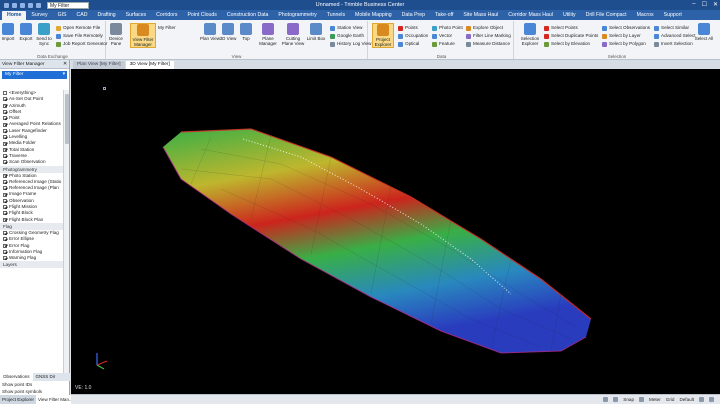 The image size is (720, 404). What do you see at coordinates (143, 35) in the screenshot?
I see `view-filter-manager-button: View Filter Manager` at bounding box center [143, 35].